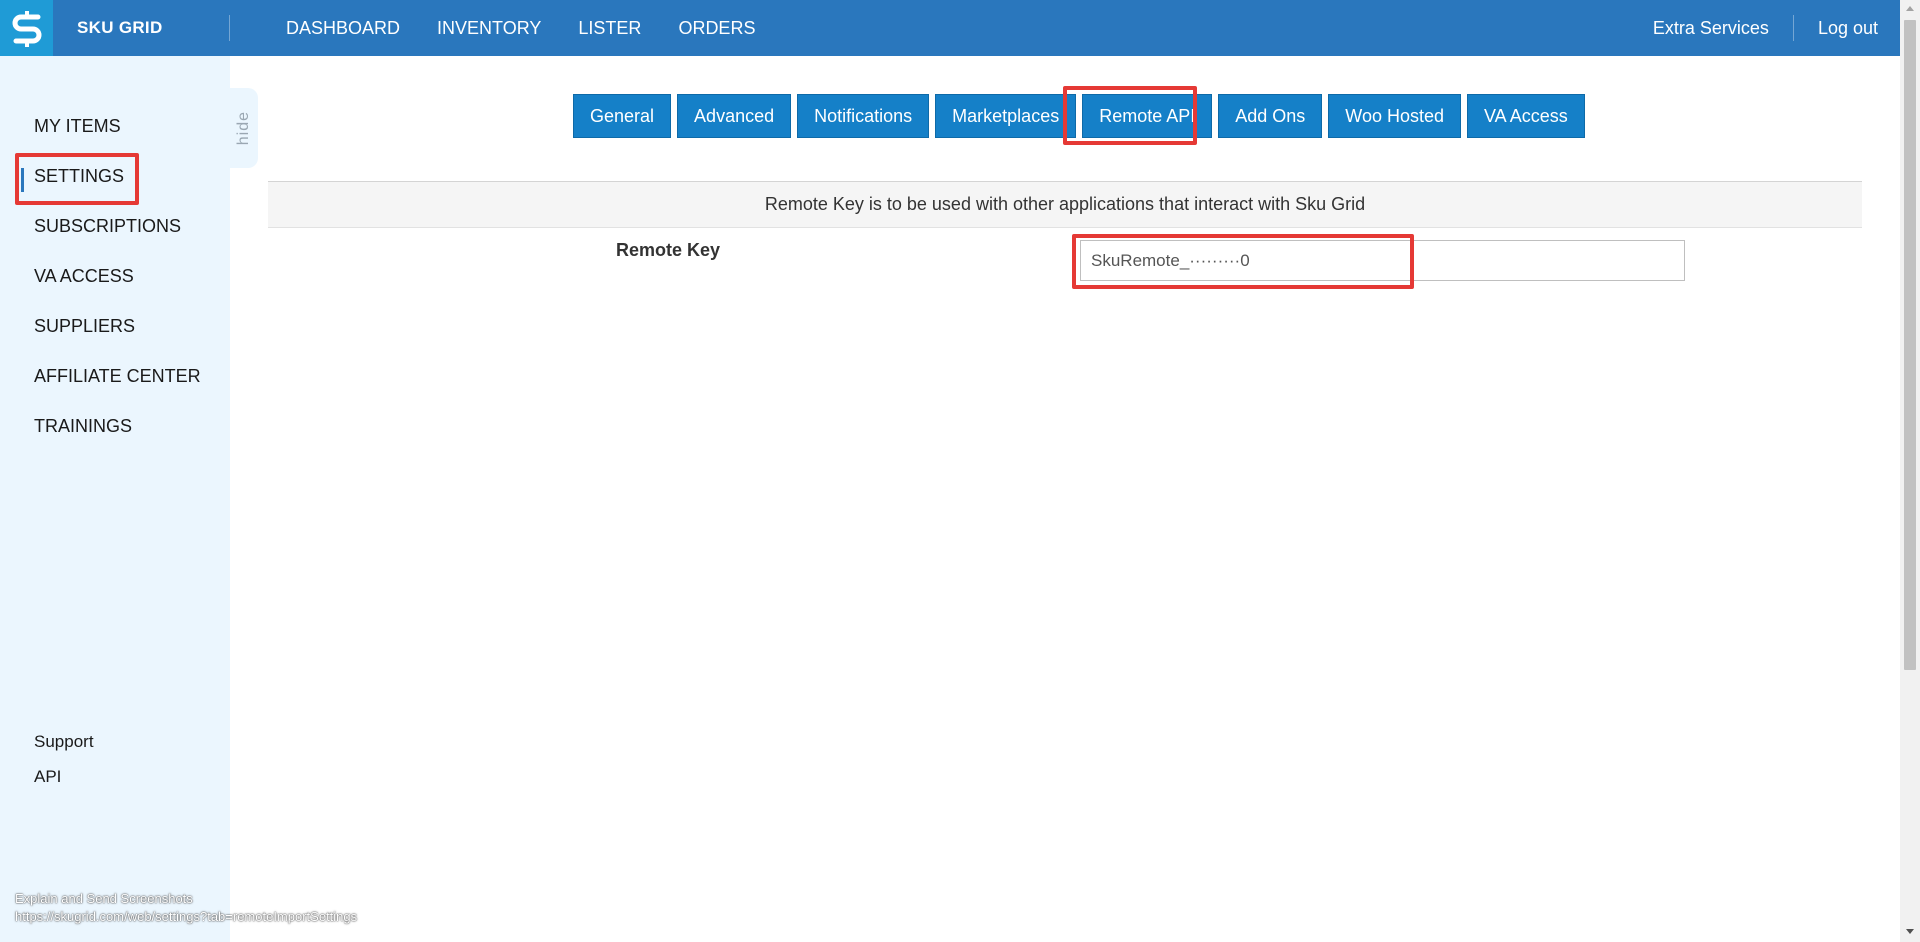  What do you see at coordinates (1793, 28) in the screenshot?
I see `right-nav-divider` at bounding box center [1793, 28].